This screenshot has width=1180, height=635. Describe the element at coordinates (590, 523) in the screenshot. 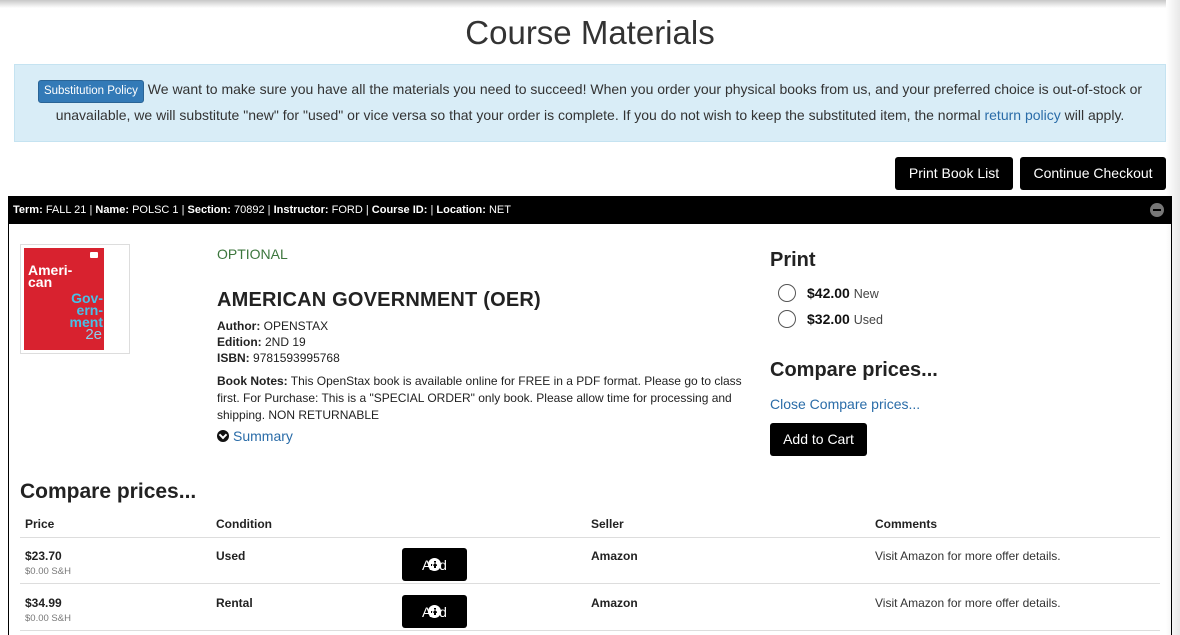

I see `compare-table-header: Price Condition Seller Comments` at that location.